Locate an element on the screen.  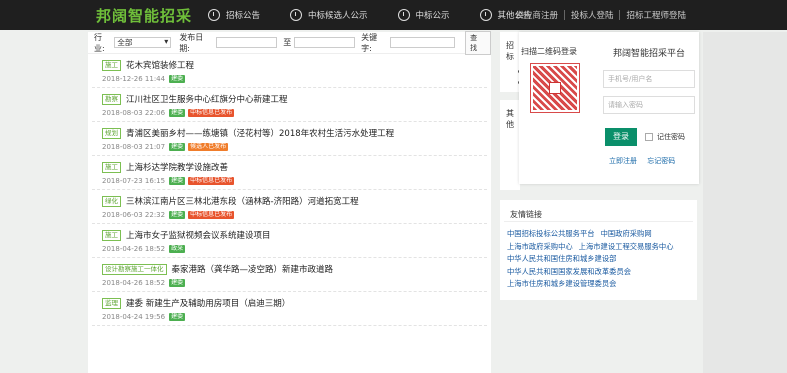
nav-candidate-notice: 中标候选人公示 is located at coordinates (329, 15).